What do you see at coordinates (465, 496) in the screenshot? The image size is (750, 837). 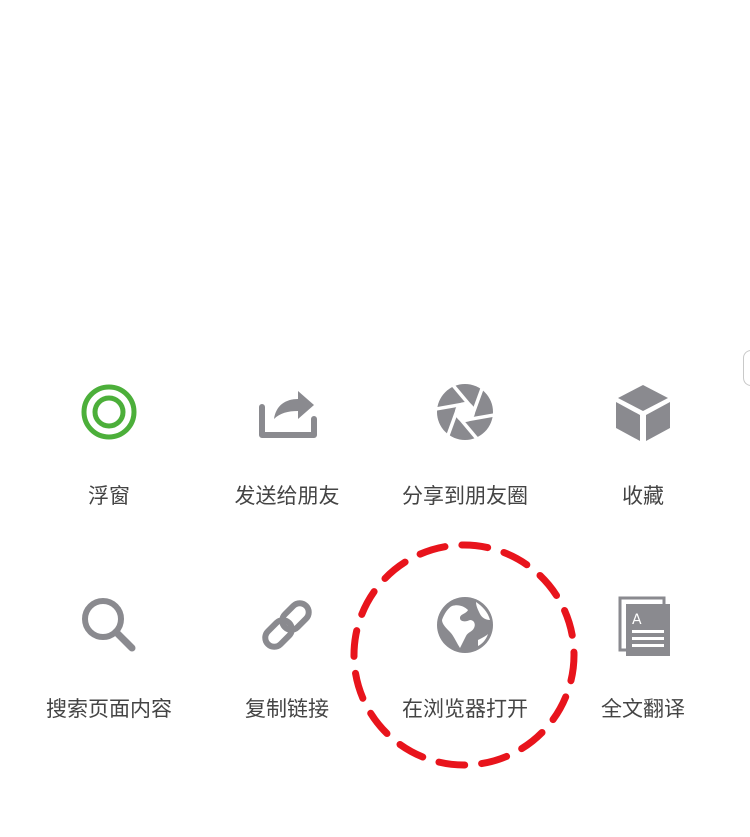 I see `menu-label: 分享到朋友圈` at bounding box center [465, 496].